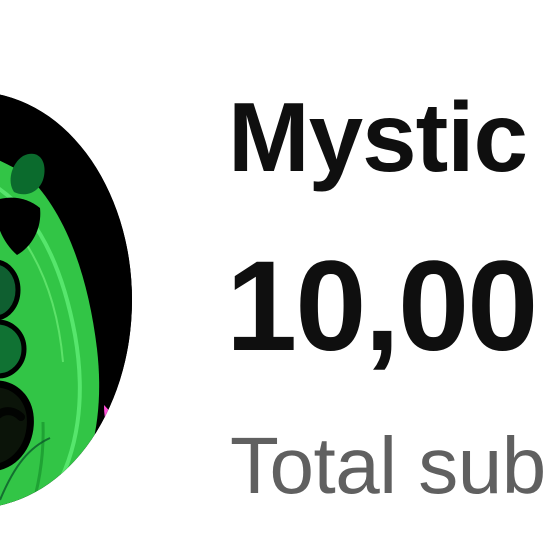  What do you see at coordinates (382, 306) in the screenshot?
I see `subscriber-count: 10,00` at bounding box center [382, 306].